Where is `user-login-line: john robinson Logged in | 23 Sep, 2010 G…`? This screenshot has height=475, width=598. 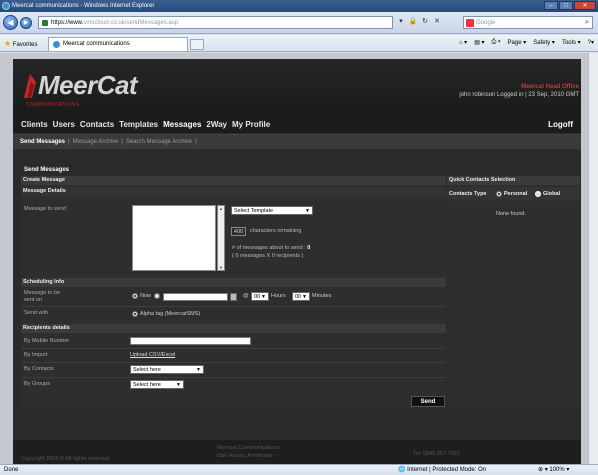
user-login-line: john robinson Logged in | 23 Sep, 2010 G… is located at coordinates (519, 95).